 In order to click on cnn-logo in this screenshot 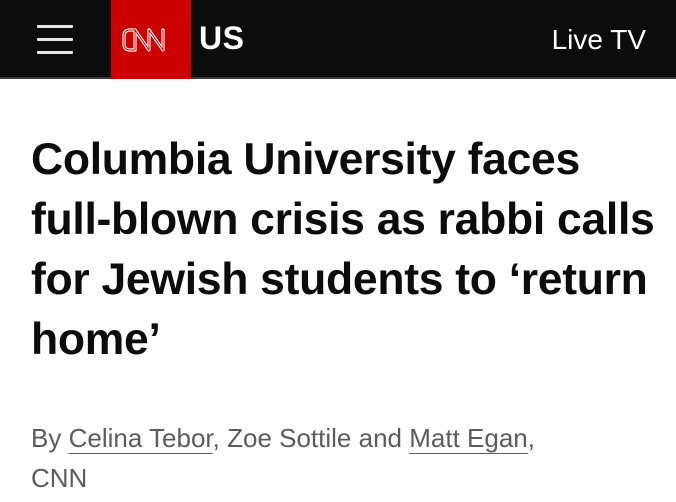, I will do `click(151, 39)`.